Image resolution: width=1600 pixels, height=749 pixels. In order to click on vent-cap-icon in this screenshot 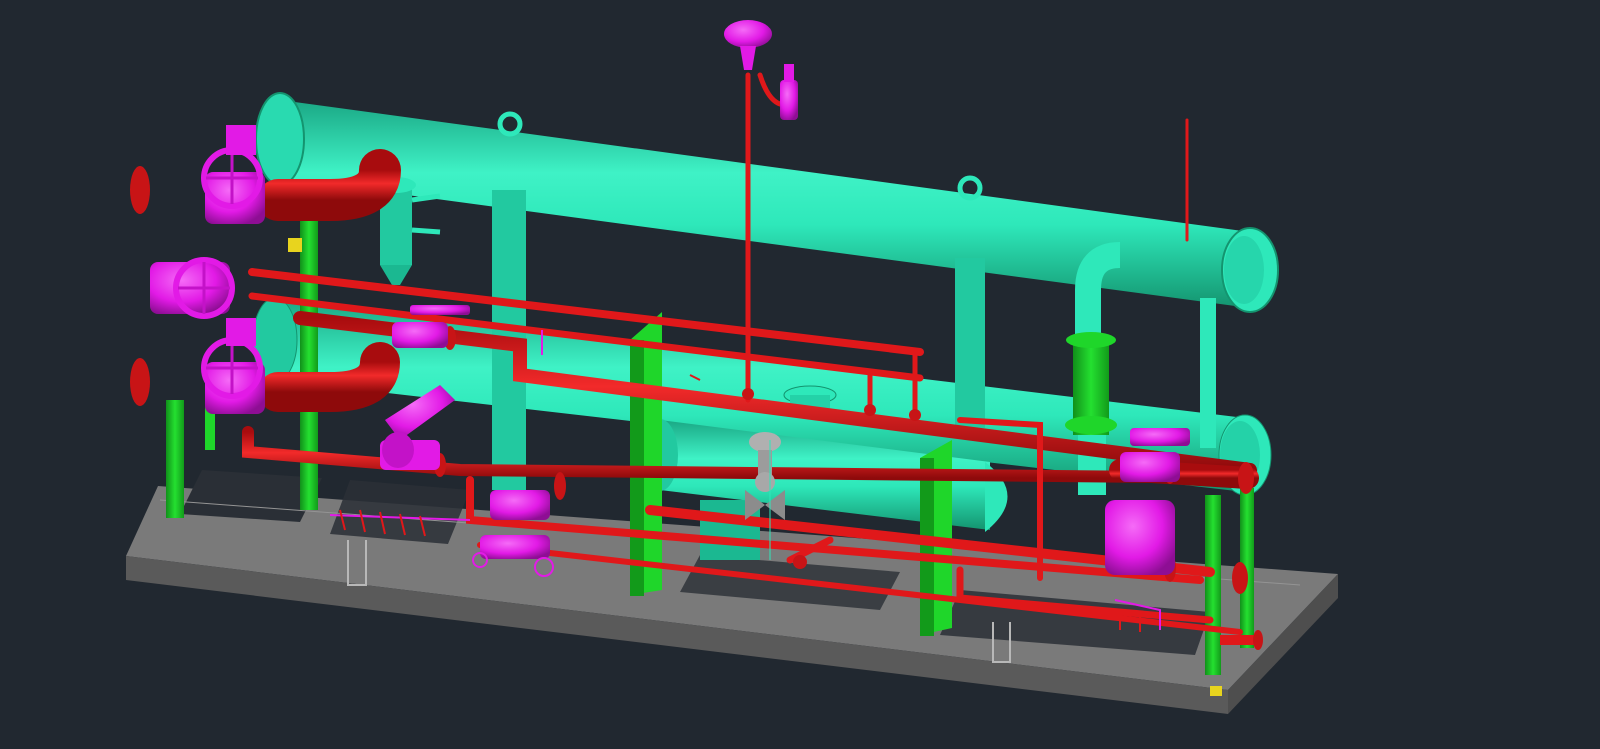, I will do `click(748, 45)`.